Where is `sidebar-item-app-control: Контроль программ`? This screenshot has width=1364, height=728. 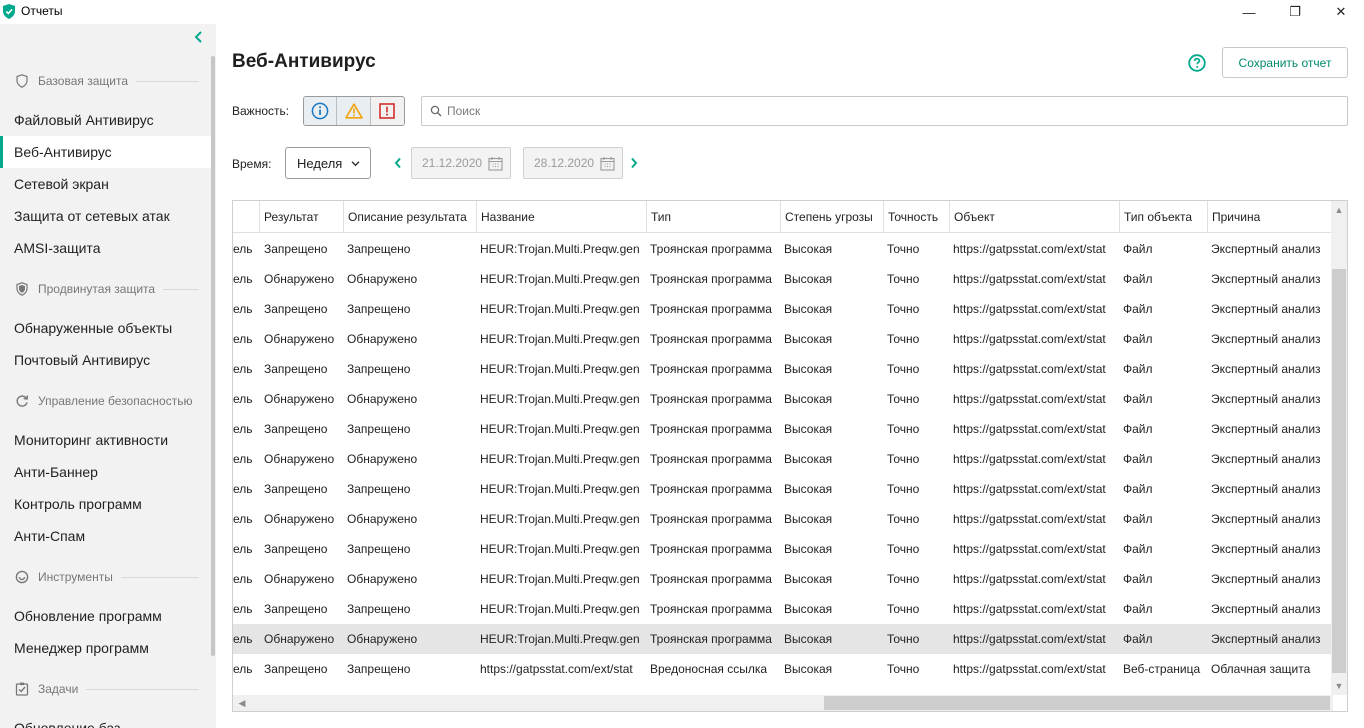 sidebar-item-app-control: Контроль программ is located at coordinates (105, 504).